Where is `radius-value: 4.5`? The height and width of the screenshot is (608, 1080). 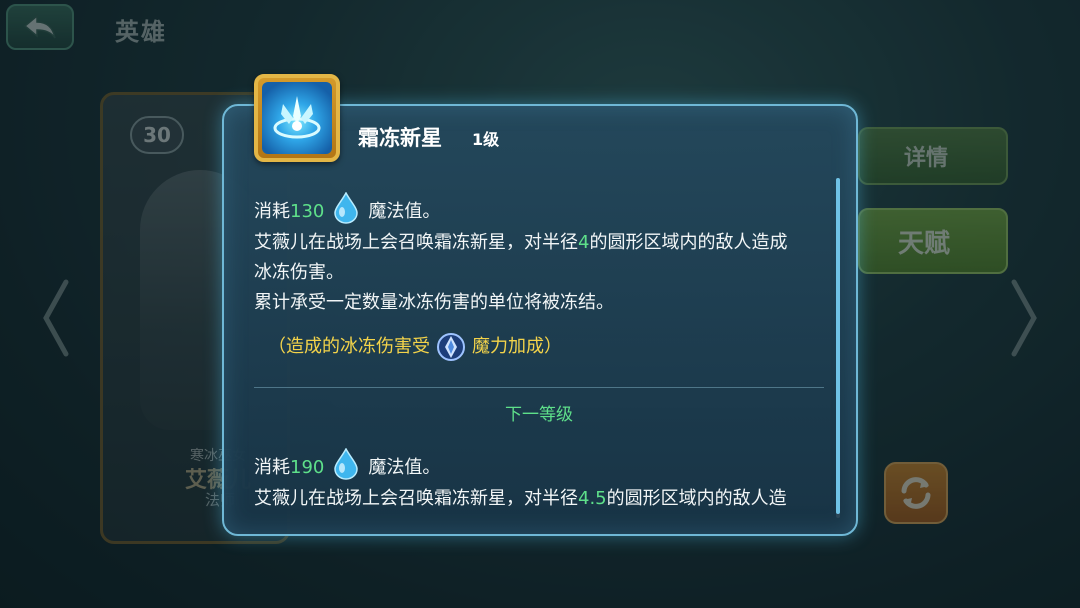
radius-value: 4.5 is located at coordinates (592, 498).